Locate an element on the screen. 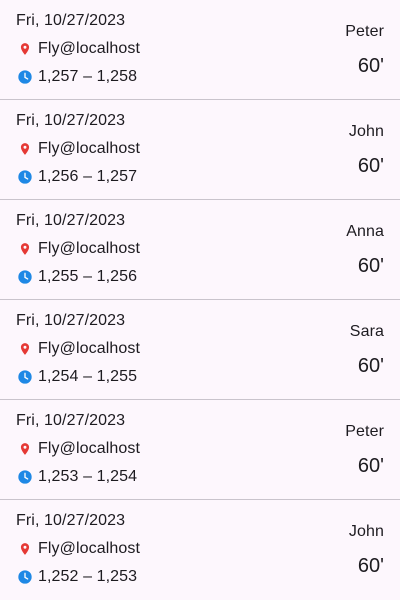 The width and height of the screenshot is (400, 600). entry-person: Anna is located at coordinates (365, 231).